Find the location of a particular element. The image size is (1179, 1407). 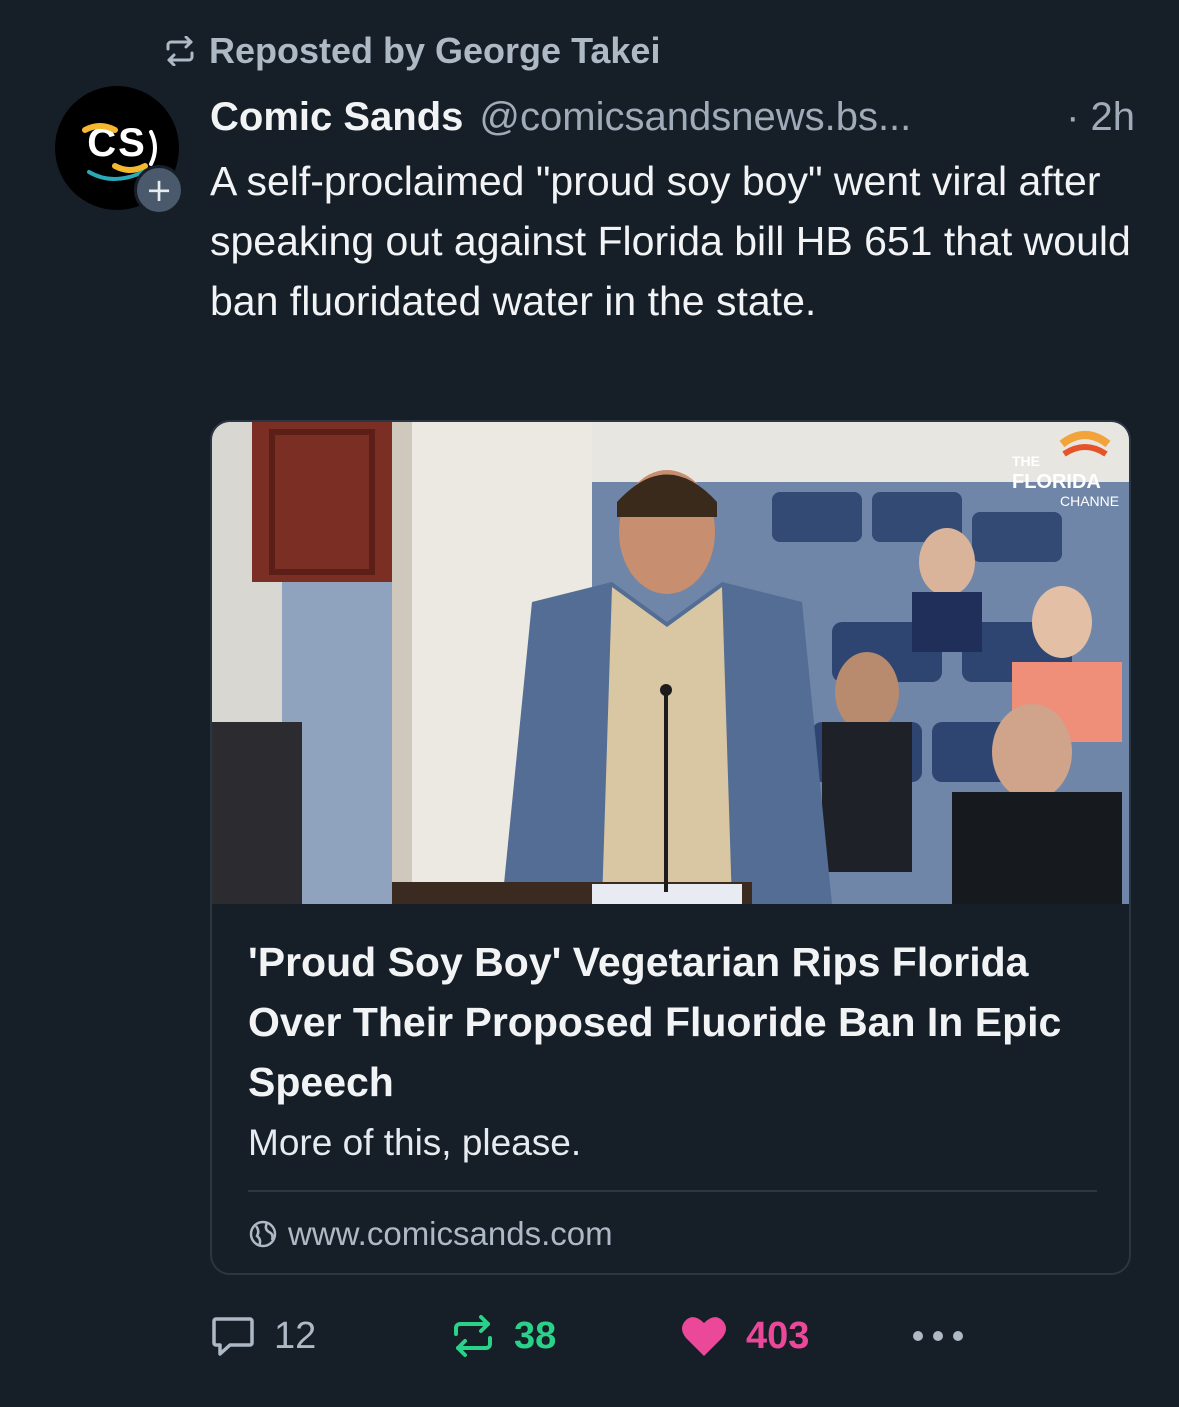

post-header: Comic Sands @comicsandsnews.bs... · 2h is located at coordinates (672, 117).